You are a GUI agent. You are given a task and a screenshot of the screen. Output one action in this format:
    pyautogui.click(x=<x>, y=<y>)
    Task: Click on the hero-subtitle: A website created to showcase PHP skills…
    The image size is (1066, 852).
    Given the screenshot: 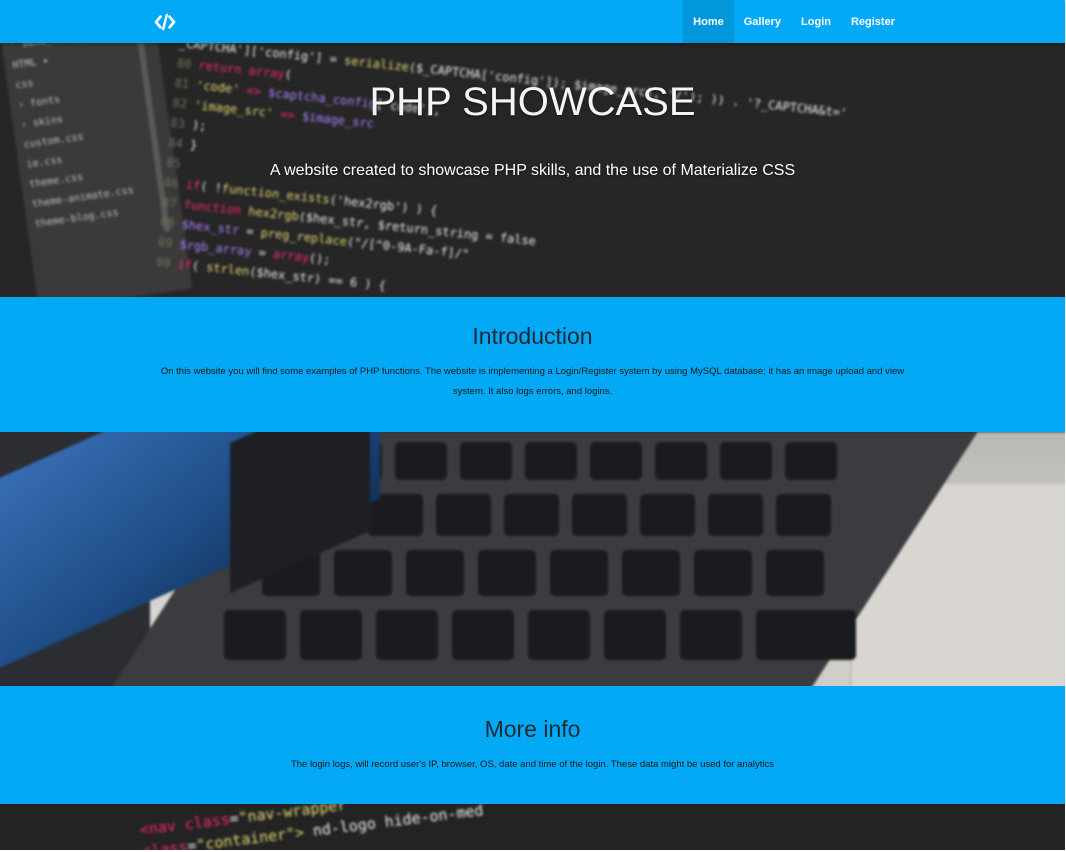 What is the action you would take?
    pyautogui.click(x=532, y=170)
    